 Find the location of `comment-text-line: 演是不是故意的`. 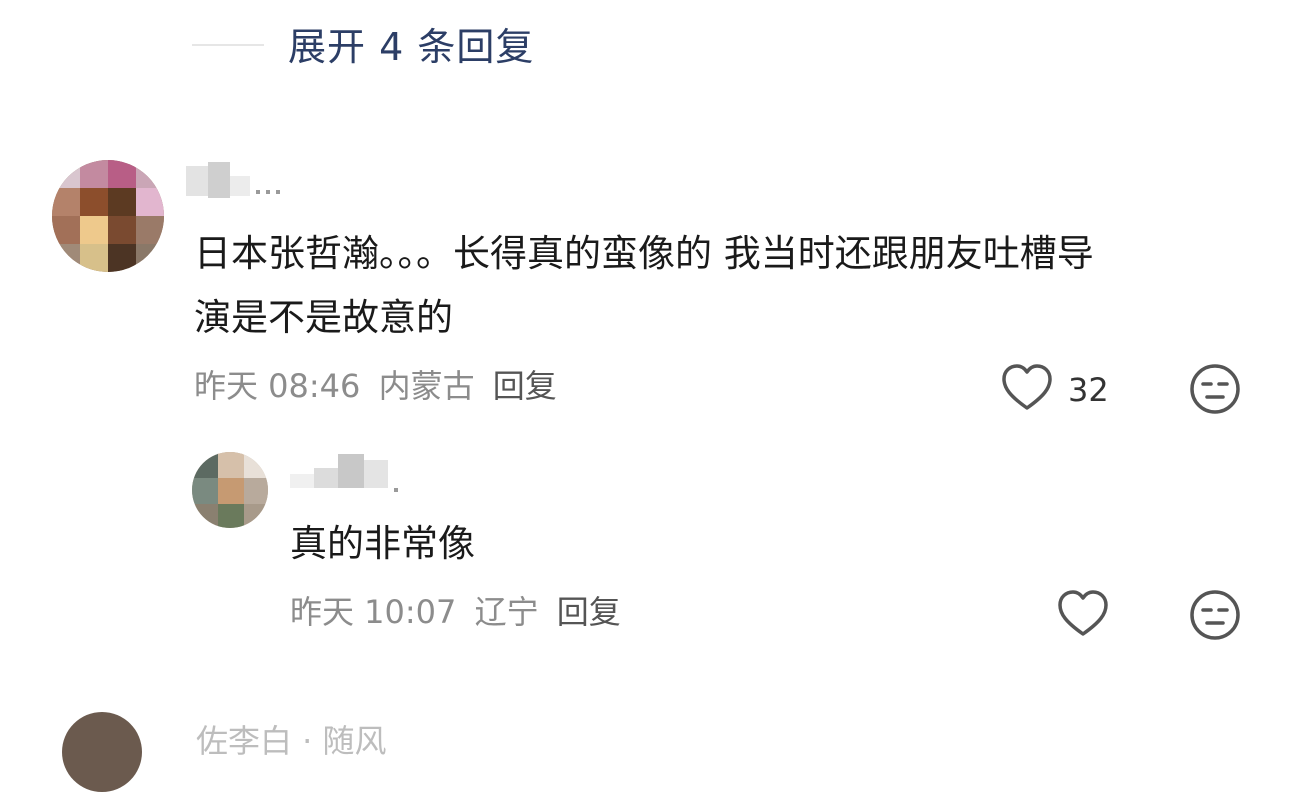

comment-text-line: 演是不是故意的 is located at coordinates (323, 317).